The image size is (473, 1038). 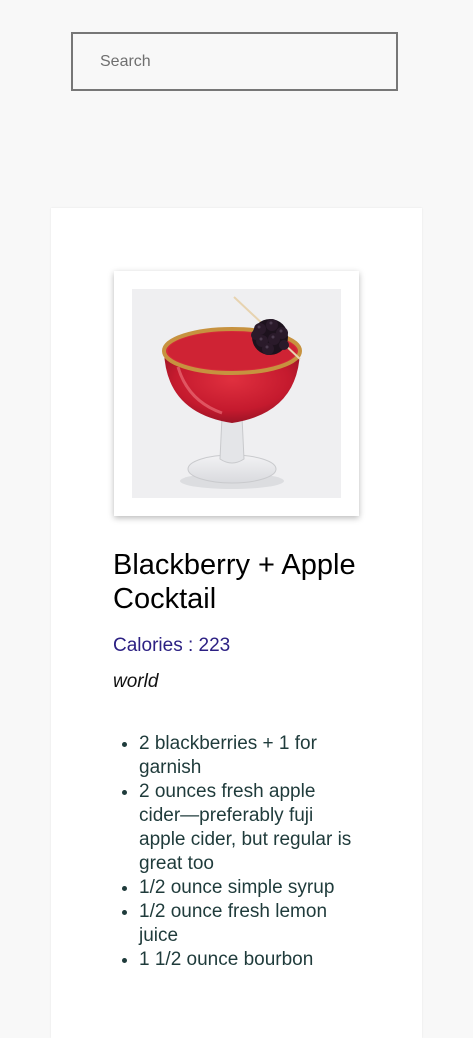 I want to click on ingredient-item: 1 1/2 ounce bourbon, so click(x=246, y=960).